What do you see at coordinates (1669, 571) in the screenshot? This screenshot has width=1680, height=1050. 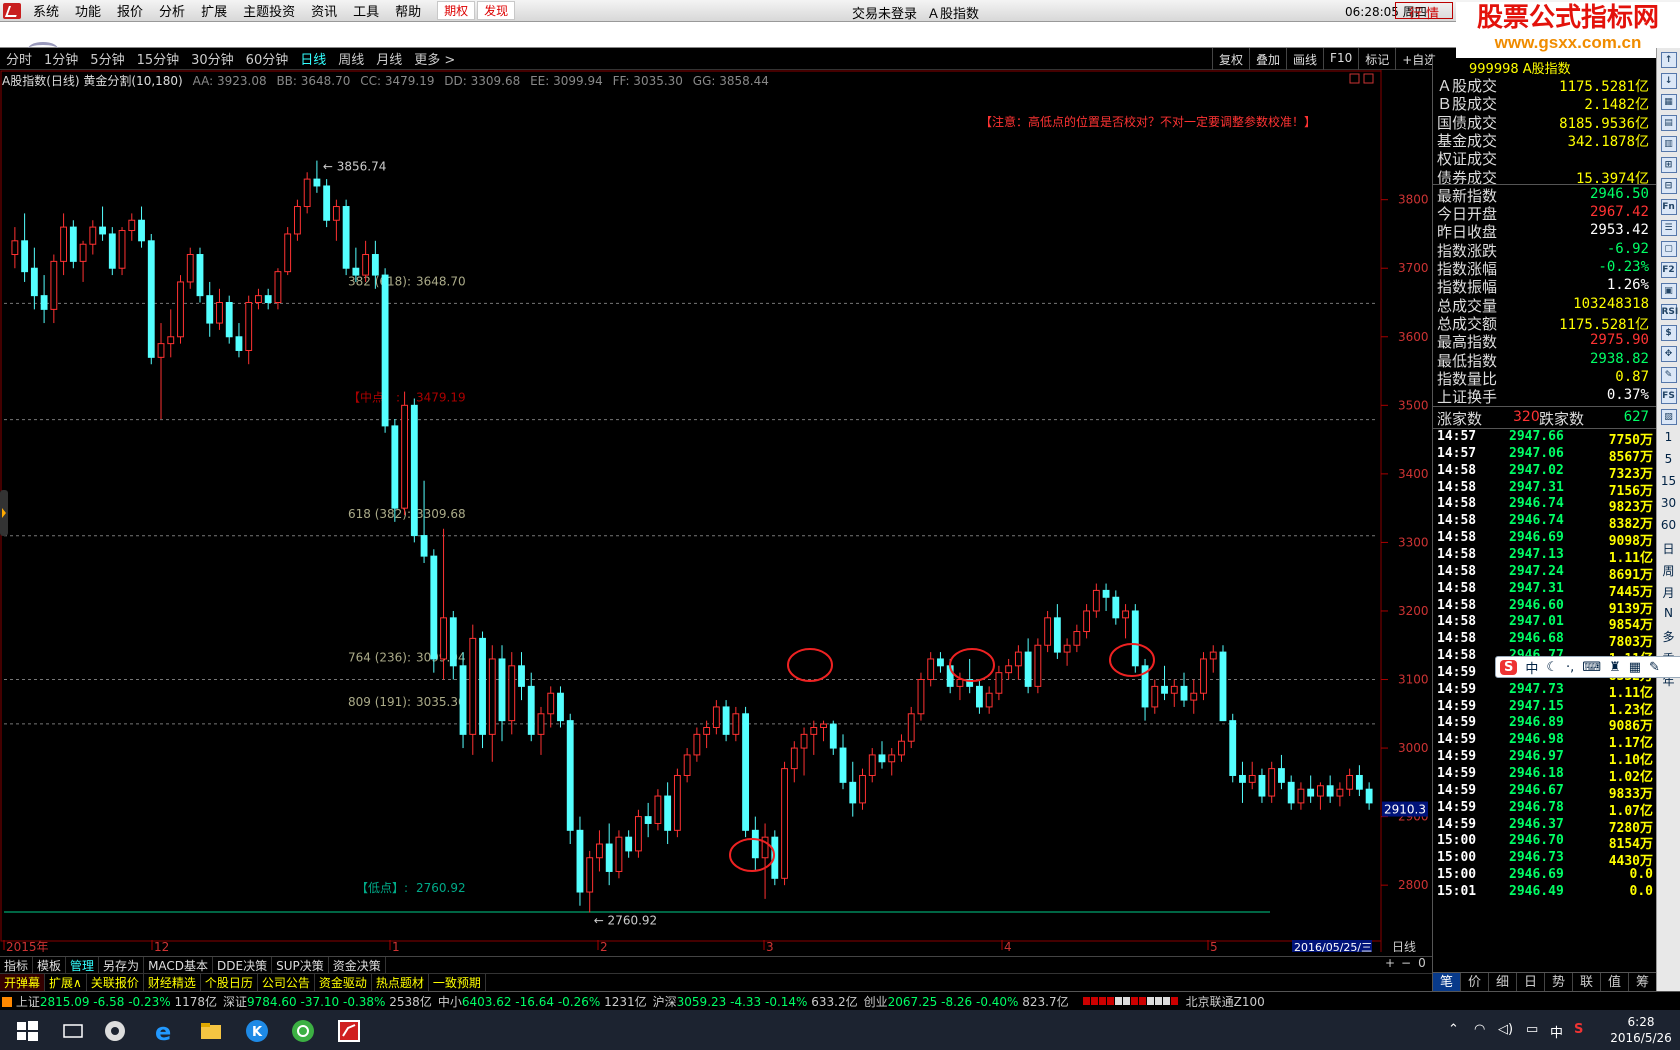 I see `side-tool-icon: 周` at bounding box center [1669, 571].